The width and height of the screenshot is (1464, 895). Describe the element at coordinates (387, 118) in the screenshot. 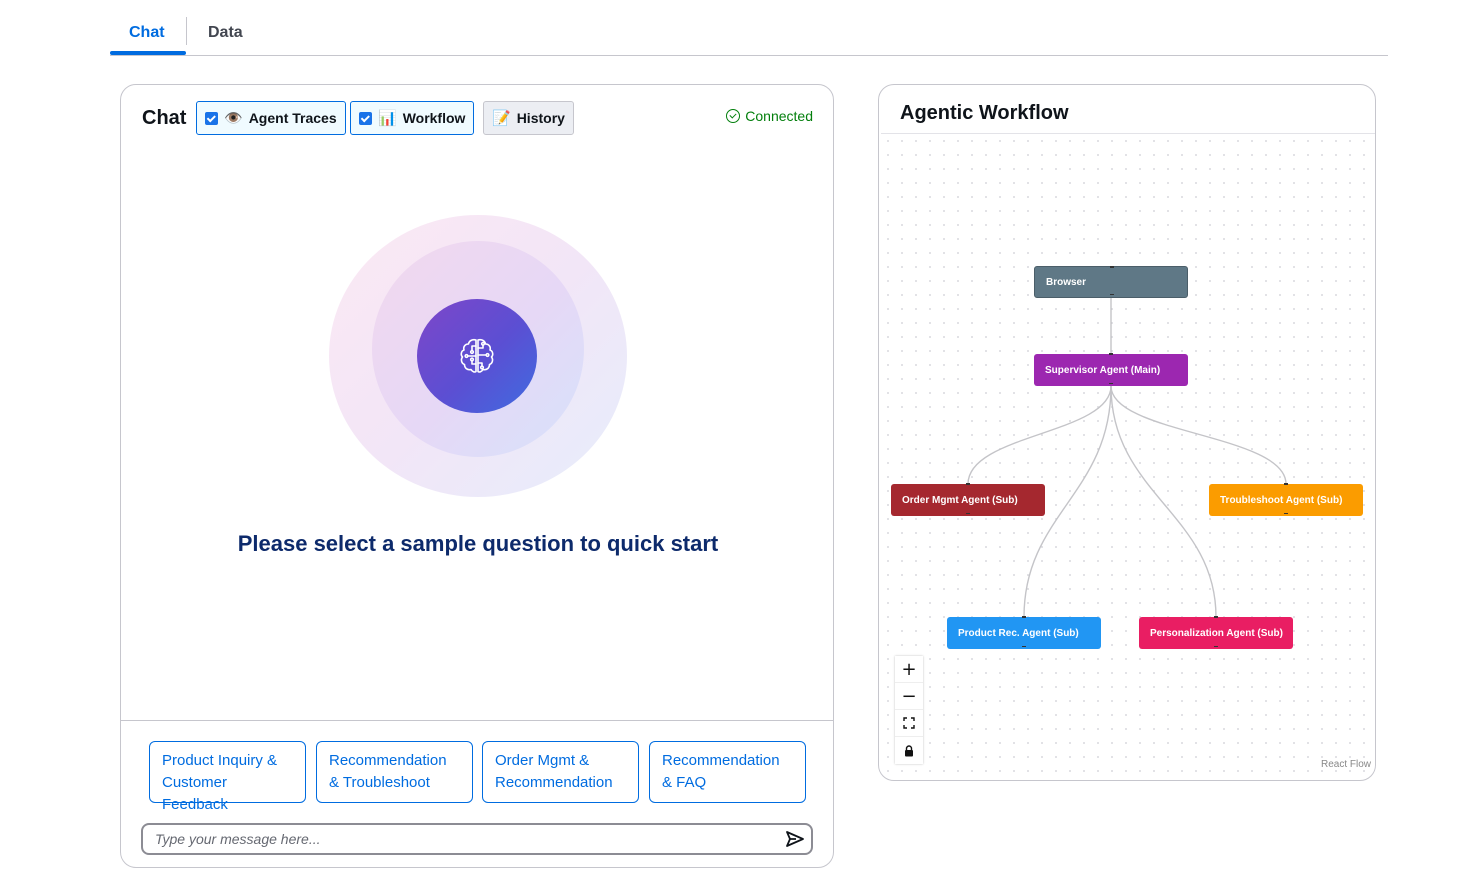

I see `bar-chart-icon: 📊` at that location.